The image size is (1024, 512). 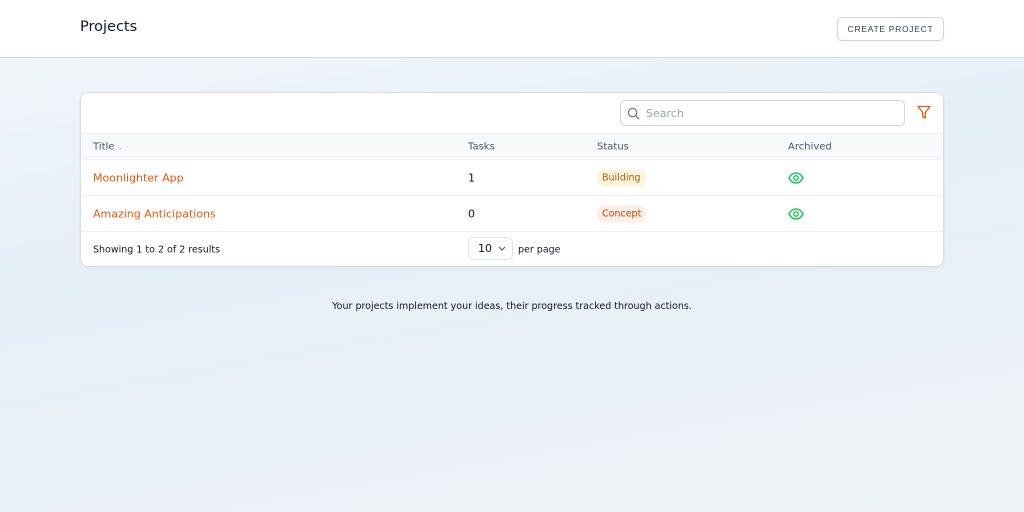 What do you see at coordinates (471, 177) in the screenshot?
I see `task-count: 1` at bounding box center [471, 177].